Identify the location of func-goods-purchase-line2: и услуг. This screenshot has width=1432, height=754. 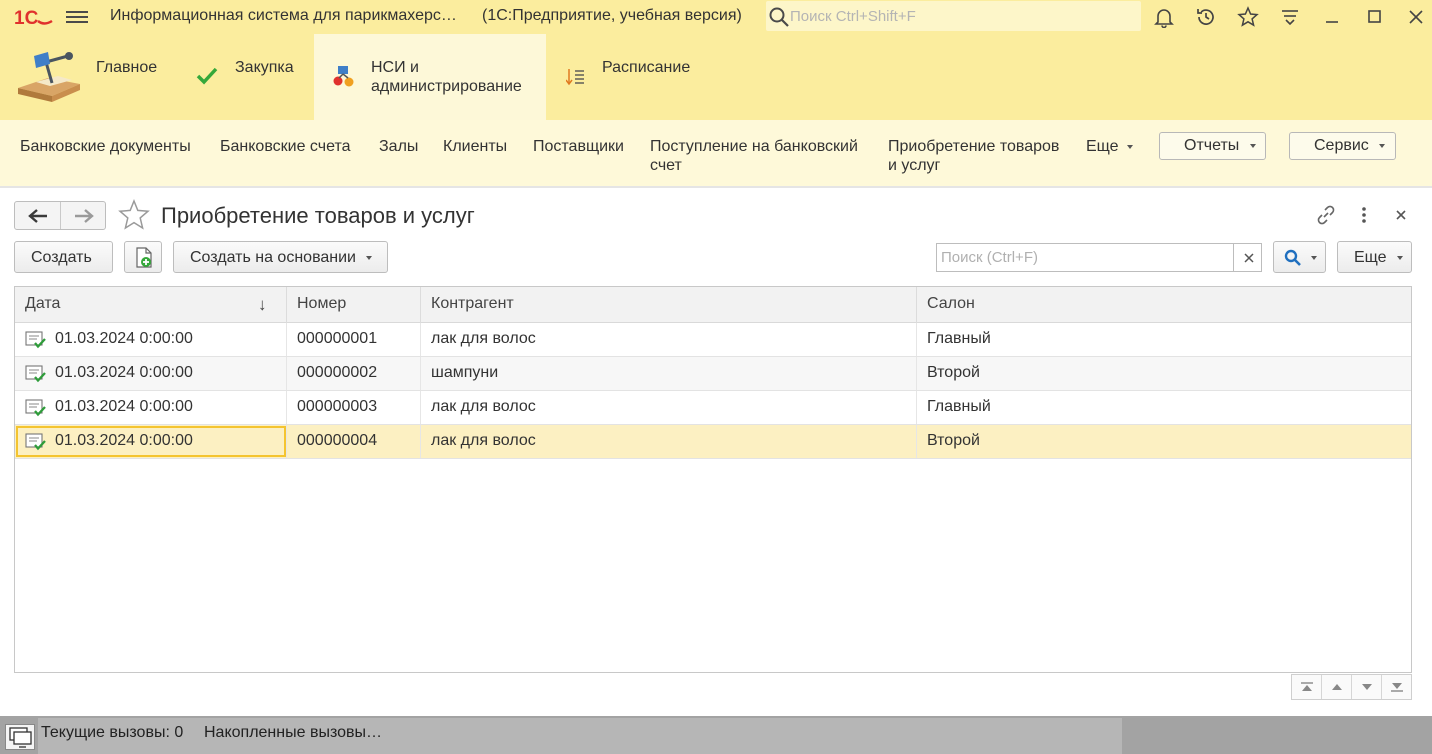
(914, 165).